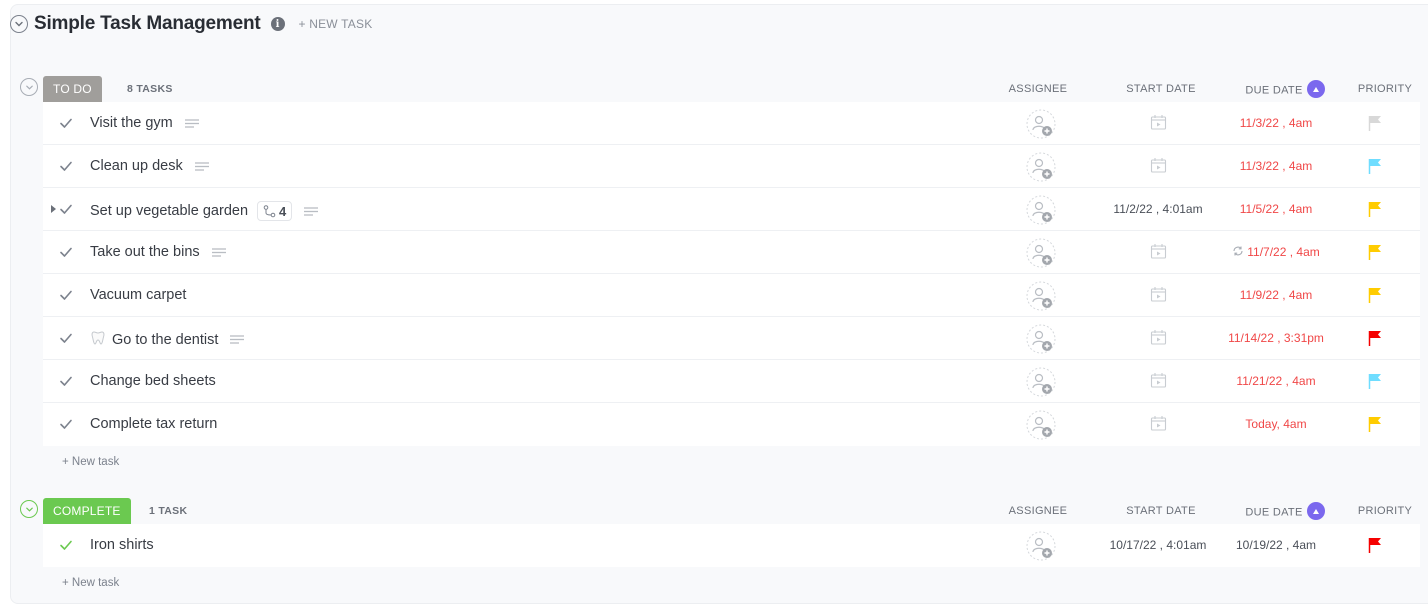 The height and width of the screenshot is (604, 1428). What do you see at coordinates (19, 24) in the screenshot?
I see `collapse-list-icon` at bounding box center [19, 24].